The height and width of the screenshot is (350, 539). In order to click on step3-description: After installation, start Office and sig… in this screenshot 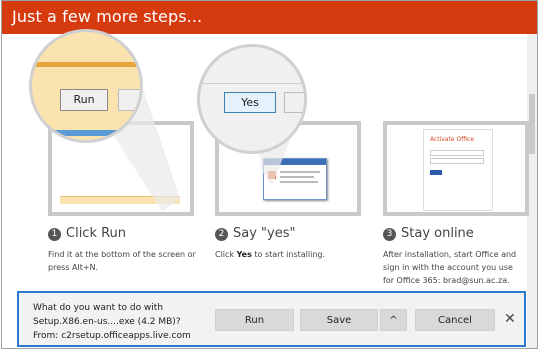, I will do `click(450, 267)`.